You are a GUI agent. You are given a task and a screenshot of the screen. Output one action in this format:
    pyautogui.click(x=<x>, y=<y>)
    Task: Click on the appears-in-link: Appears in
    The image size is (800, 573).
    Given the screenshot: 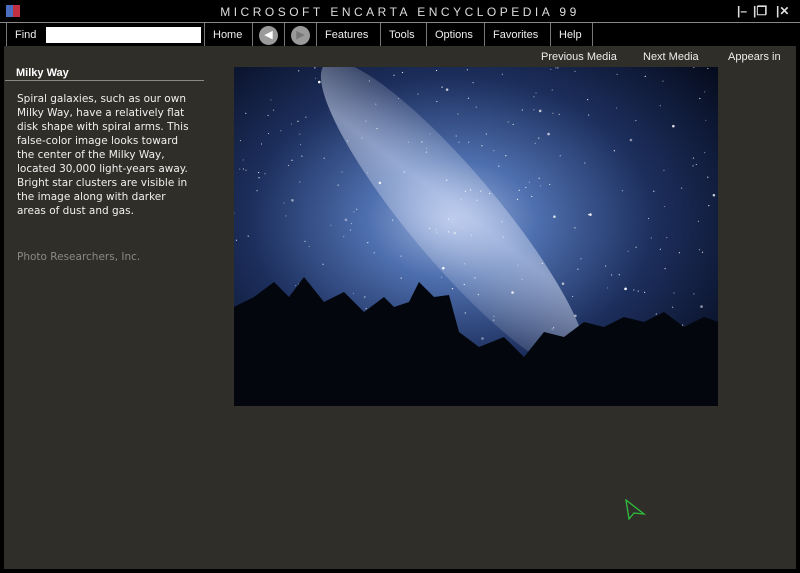 What is the action you would take?
    pyautogui.click(x=754, y=57)
    